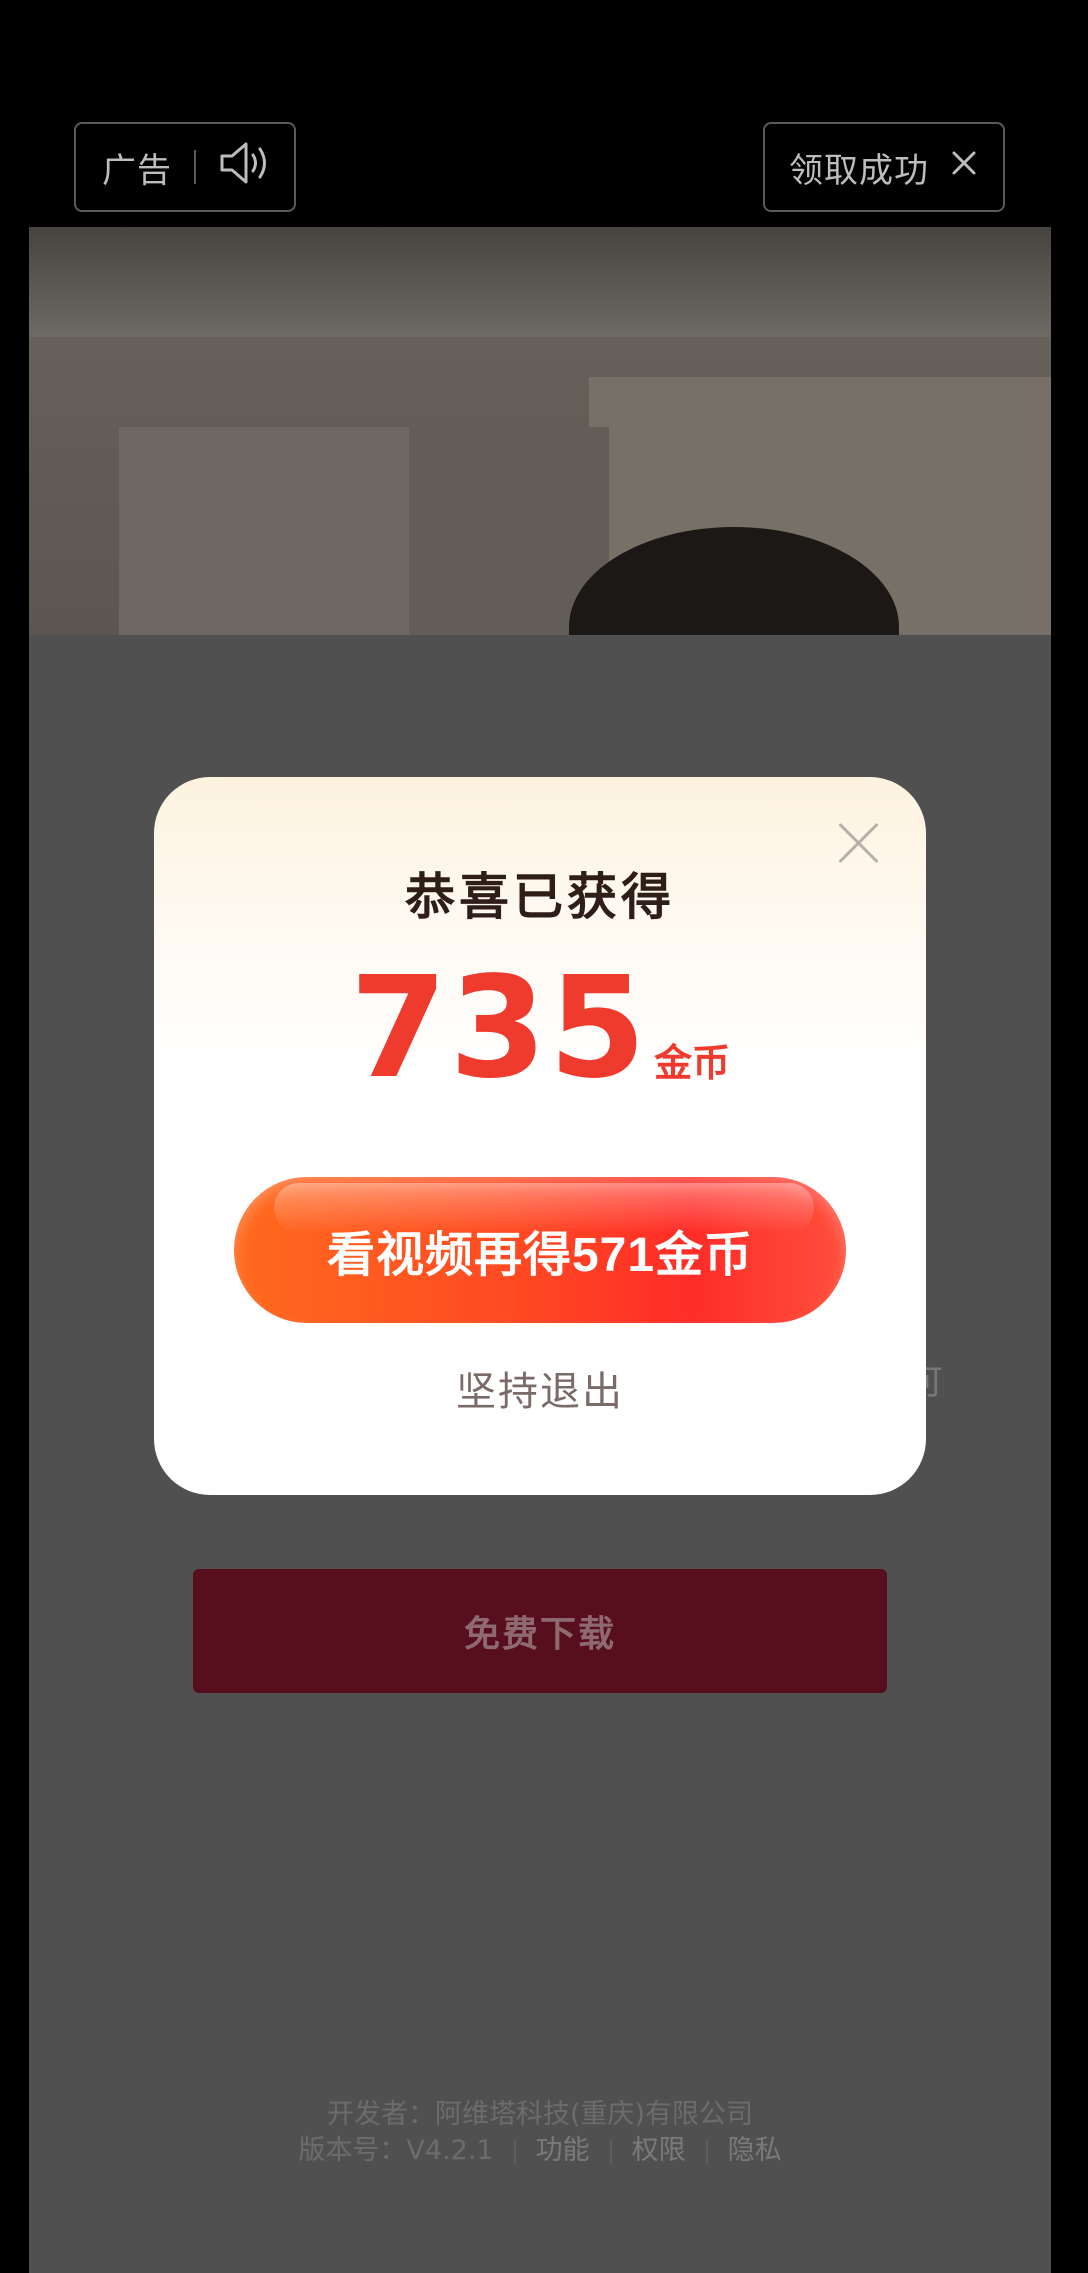 The image size is (1088, 2273). I want to click on reward-amount: 735 金币, so click(540, 1028).